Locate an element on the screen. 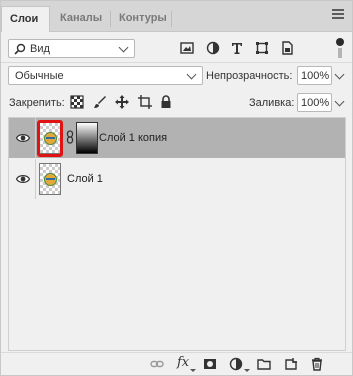 The width and height of the screenshot is (353, 376). tab-paths-label: Контуры is located at coordinates (143, 18).